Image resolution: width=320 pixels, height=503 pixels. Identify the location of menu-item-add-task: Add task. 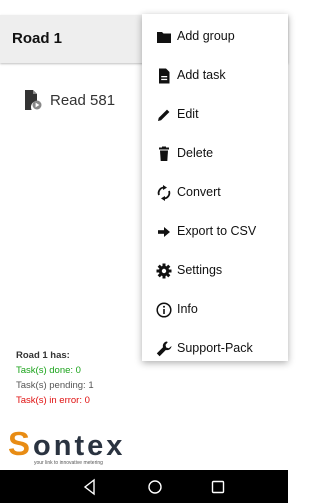
(215, 76).